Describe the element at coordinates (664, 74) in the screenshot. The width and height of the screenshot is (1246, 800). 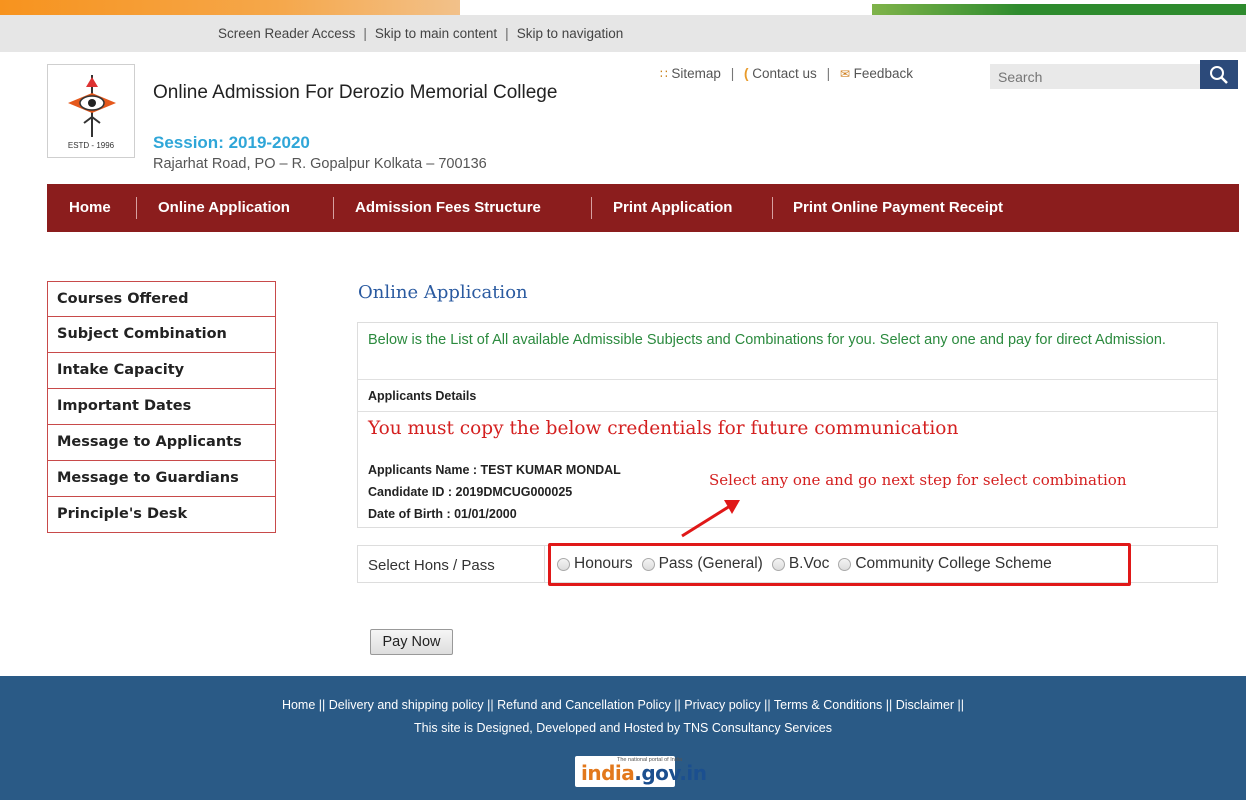
I see `sitemap-icon: ∷` at that location.